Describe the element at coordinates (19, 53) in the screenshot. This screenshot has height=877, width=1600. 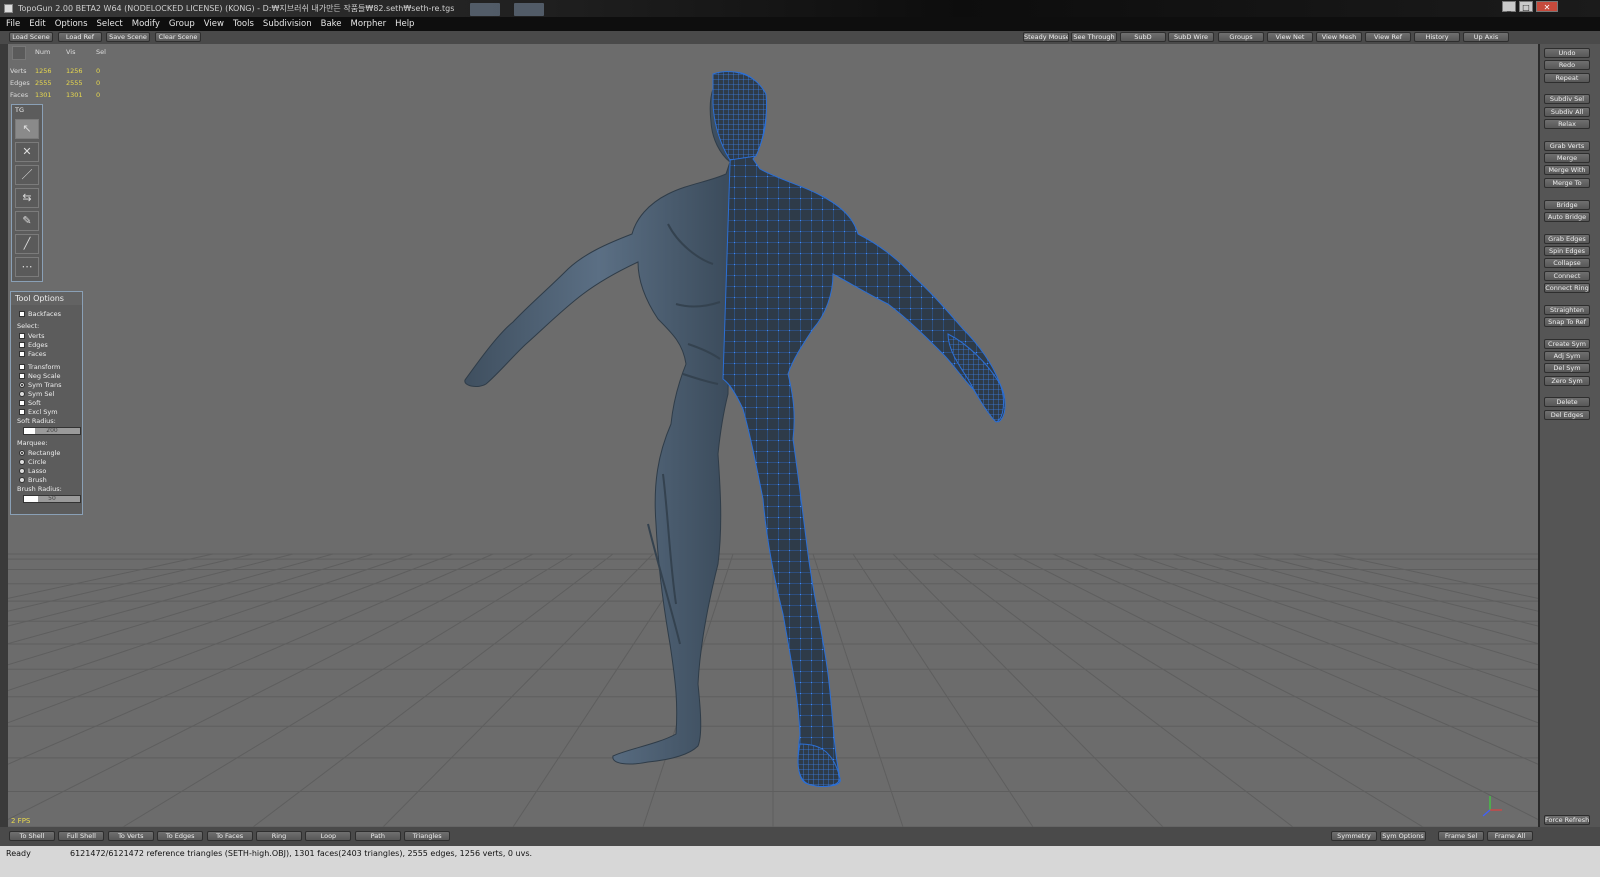
I see `stats-toggle-icon` at that location.